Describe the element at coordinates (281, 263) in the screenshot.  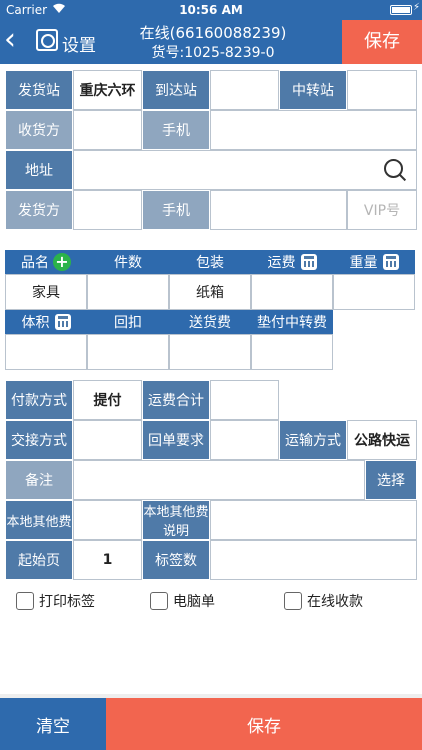
I see `freight-header-label: 运费` at that location.